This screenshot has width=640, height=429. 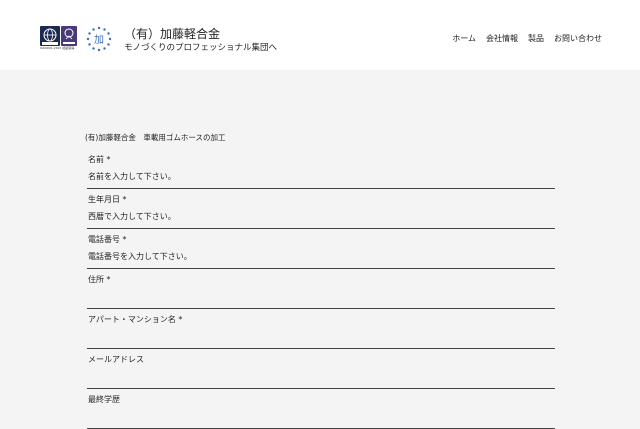 I want to click on phone-input, so click(x=322, y=256).